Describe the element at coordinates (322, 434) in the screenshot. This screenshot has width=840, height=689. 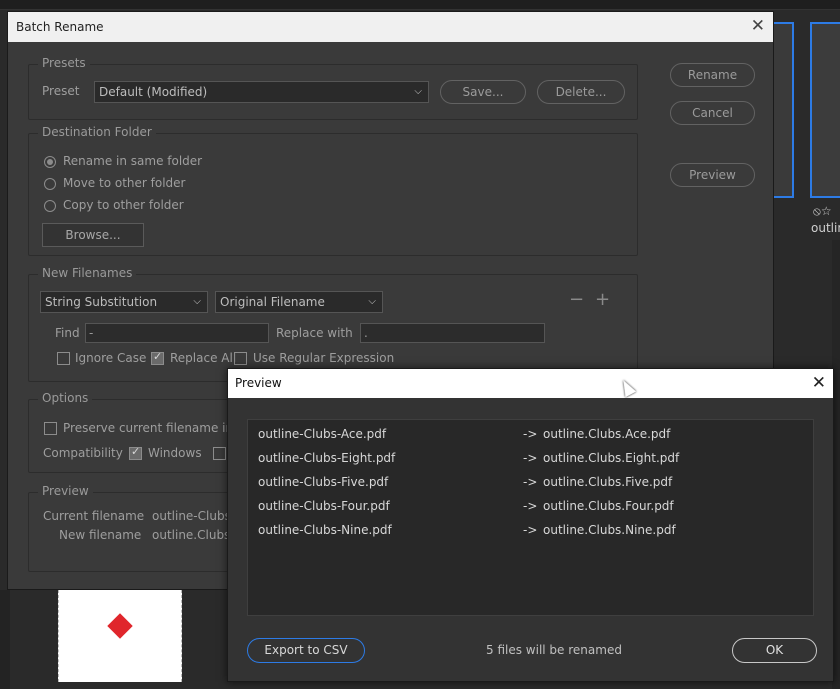
I see `source-filename: outline-Clubs-Ace.pdf` at that location.